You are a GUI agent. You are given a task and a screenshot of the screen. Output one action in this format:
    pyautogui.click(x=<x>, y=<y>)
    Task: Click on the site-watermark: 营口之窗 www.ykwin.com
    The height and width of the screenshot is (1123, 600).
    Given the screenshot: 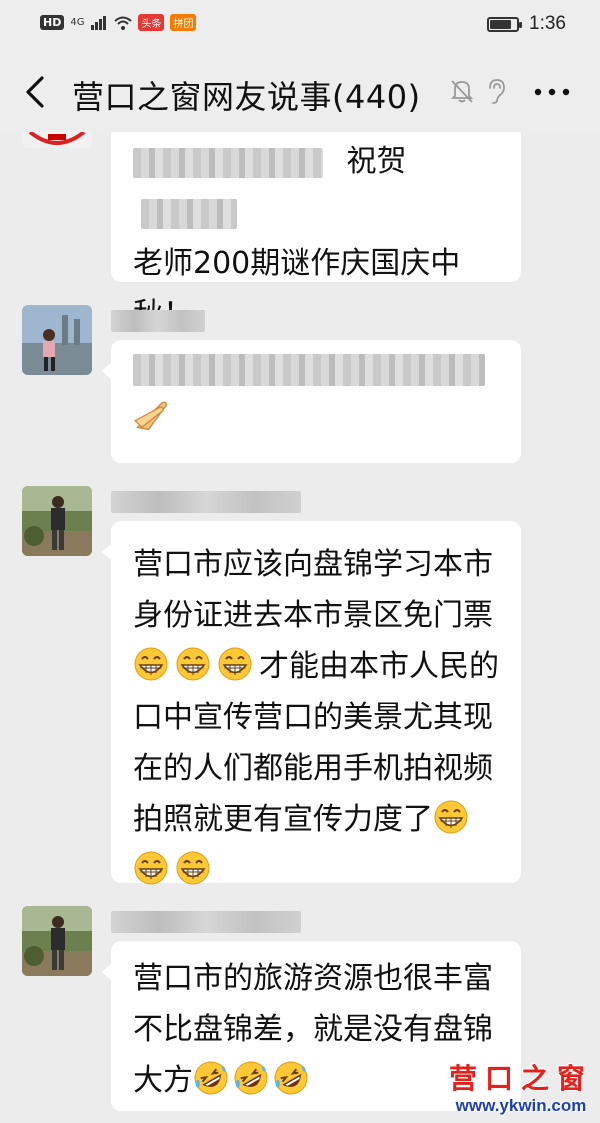 What is the action you would take?
    pyautogui.click(x=521, y=1091)
    